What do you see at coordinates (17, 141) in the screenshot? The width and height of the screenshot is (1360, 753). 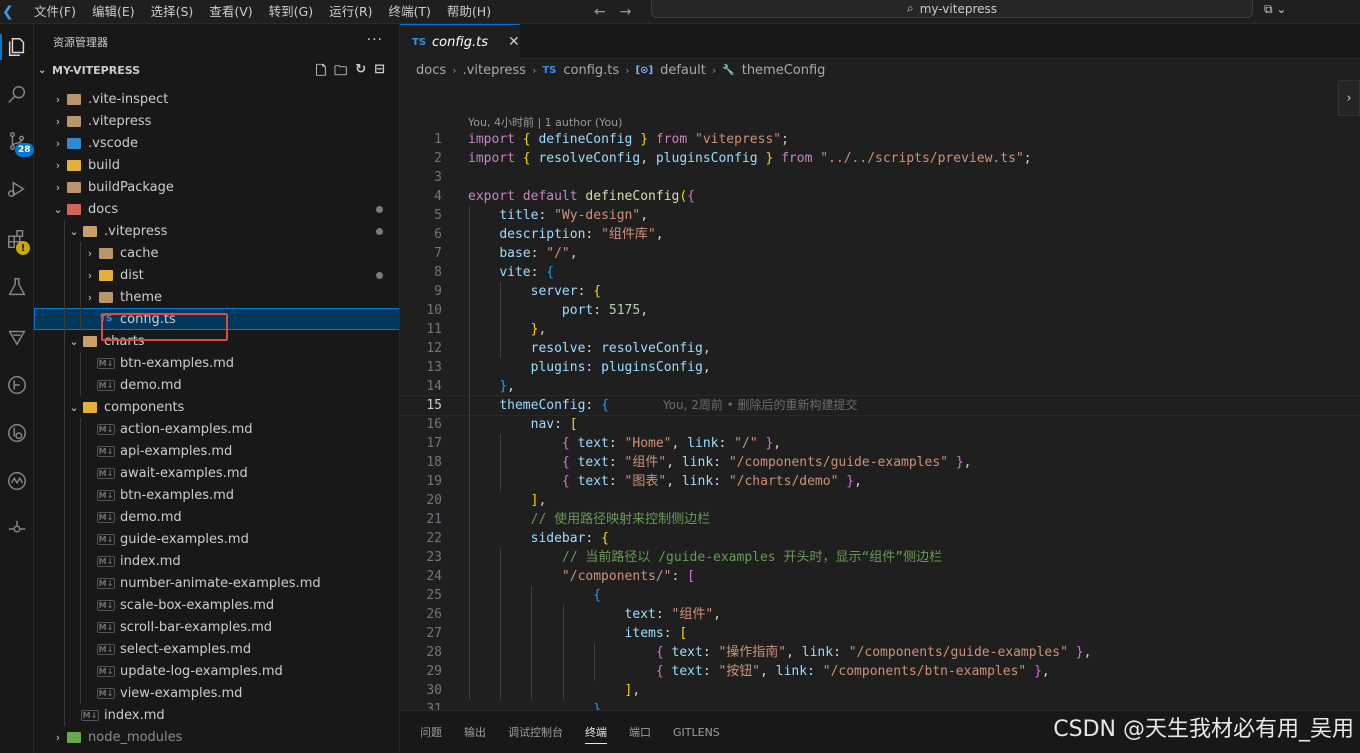 I see `source-control-icon: 28` at bounding box center [17, 141].